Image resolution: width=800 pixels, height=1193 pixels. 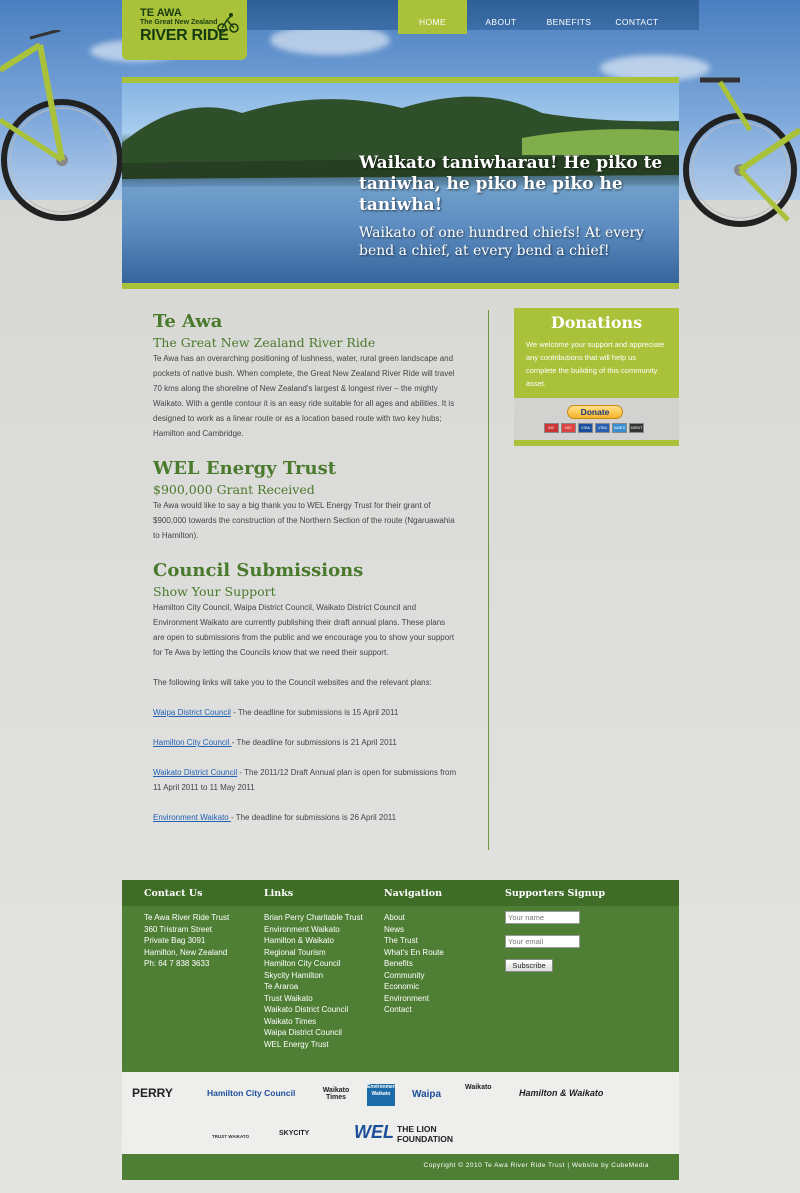 I want to click on footer-link: Environment Waikato, so click(x=314, y=930).